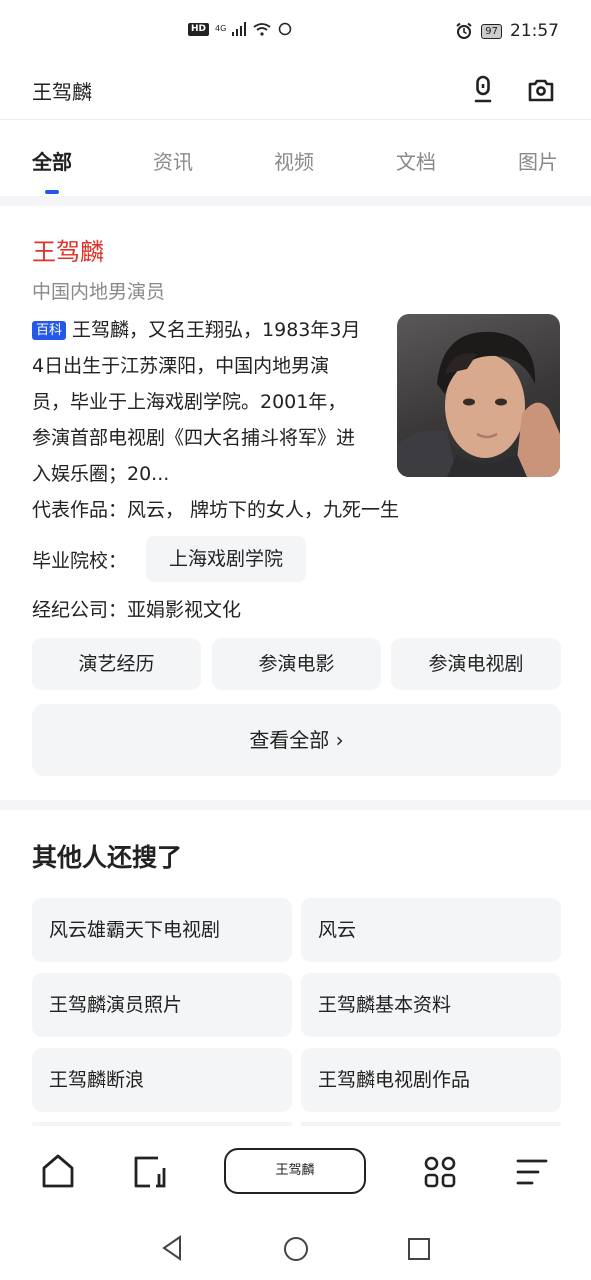  What do you see at coordinates (534, 31) in the screenshot?
I see `clock: 21:57` at bounding box center [534, 31].